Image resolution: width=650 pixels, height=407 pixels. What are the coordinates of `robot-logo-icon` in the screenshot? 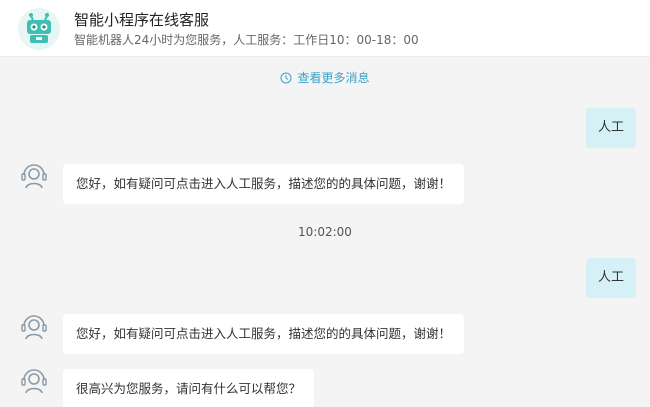 It's located at (39, 29).